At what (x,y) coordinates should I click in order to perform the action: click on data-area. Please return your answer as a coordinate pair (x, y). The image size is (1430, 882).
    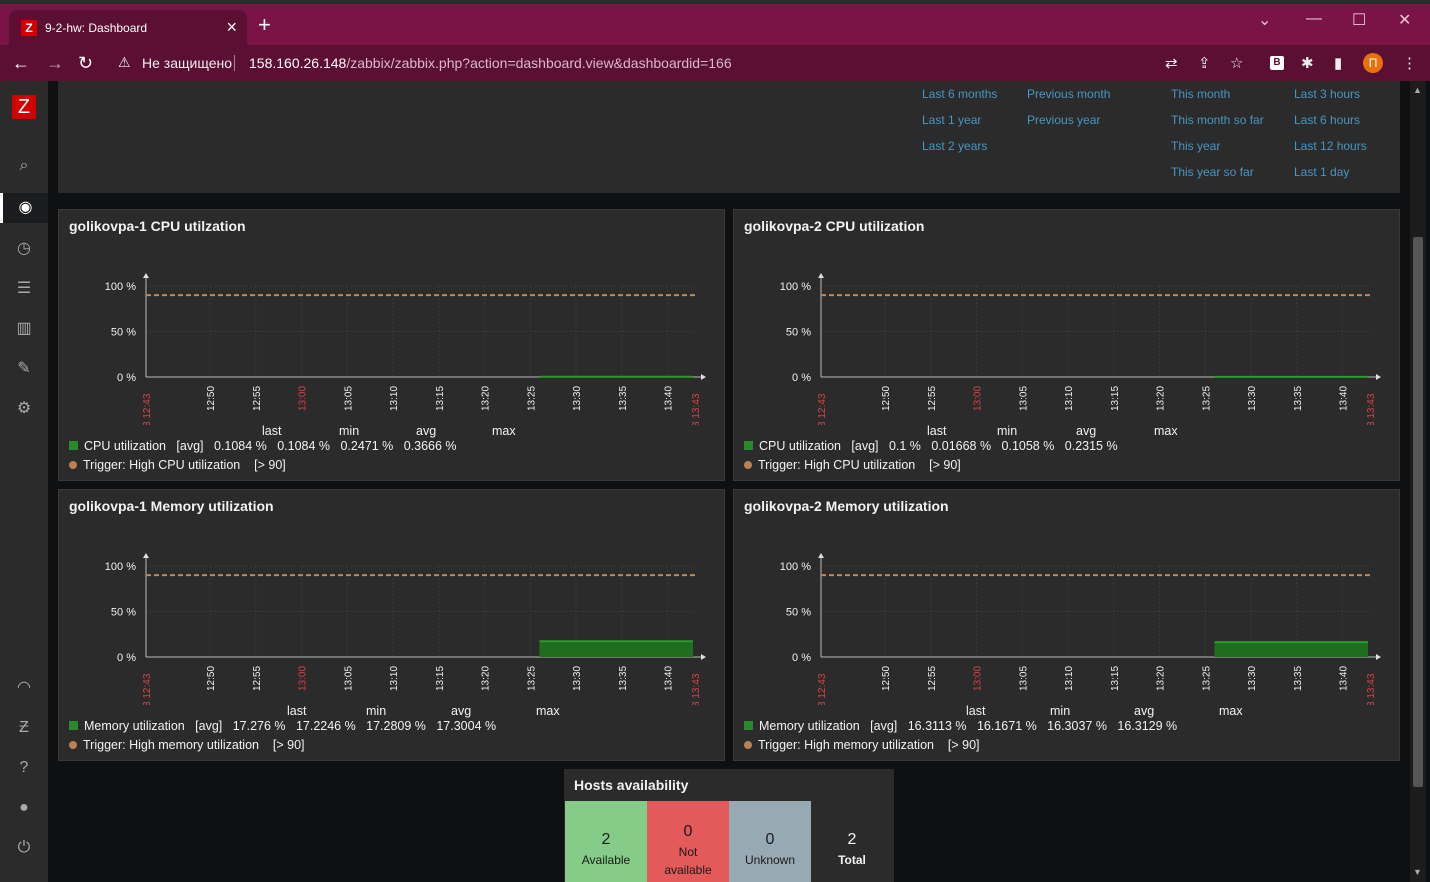
    Looking at the image, I should click on (616, 649).